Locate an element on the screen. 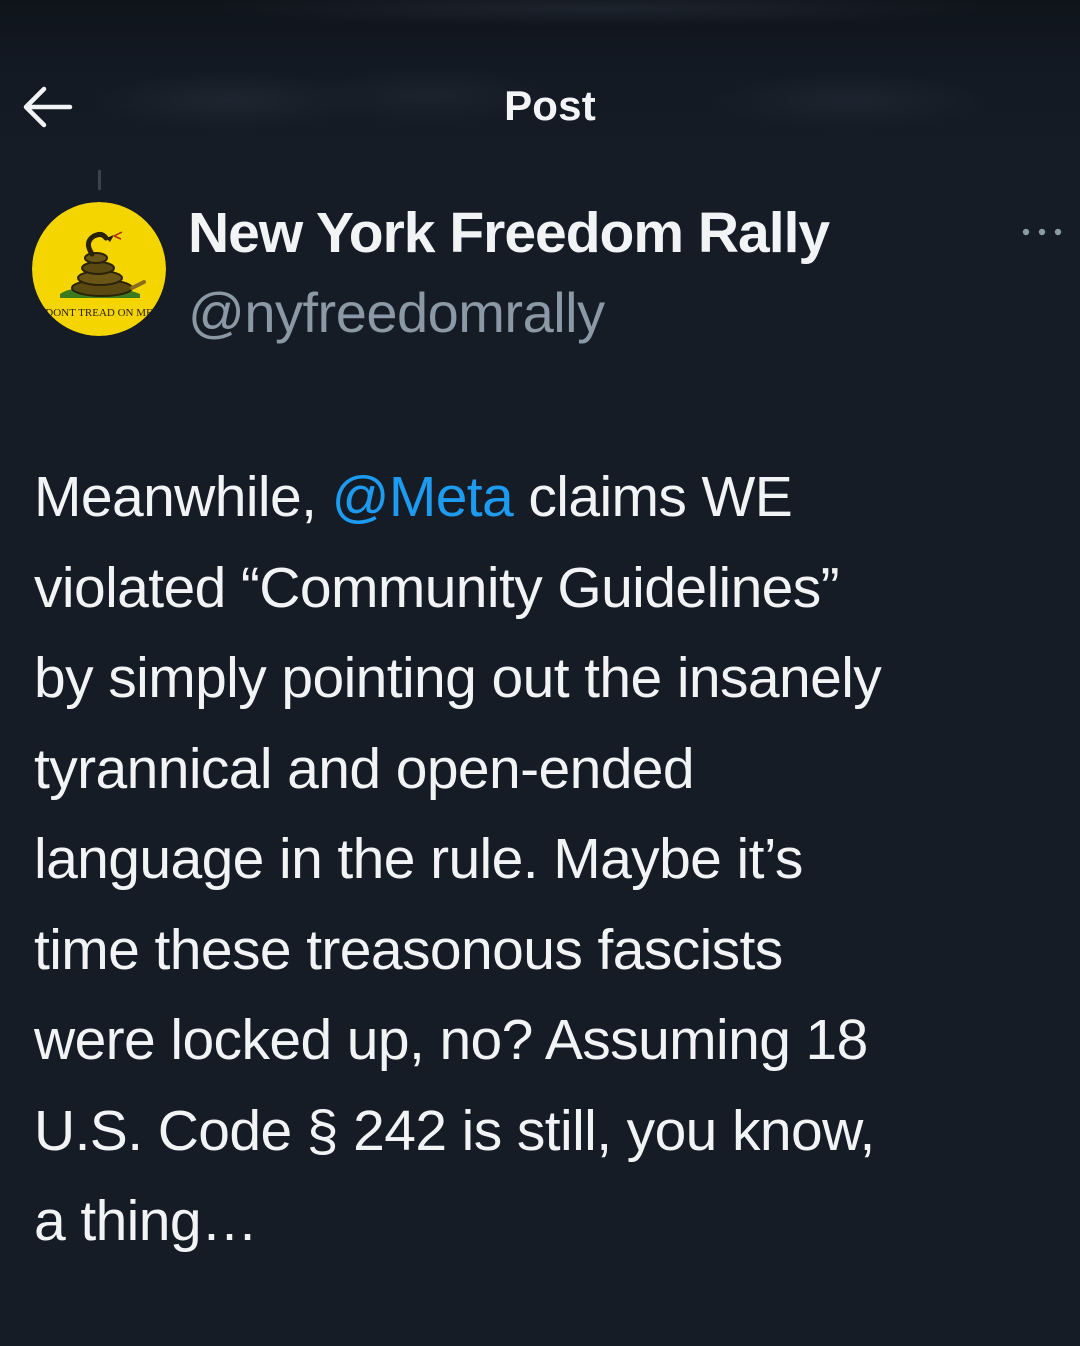 The image size is (1080, 1346). more-options-button is located at coordinates (1042, 232).